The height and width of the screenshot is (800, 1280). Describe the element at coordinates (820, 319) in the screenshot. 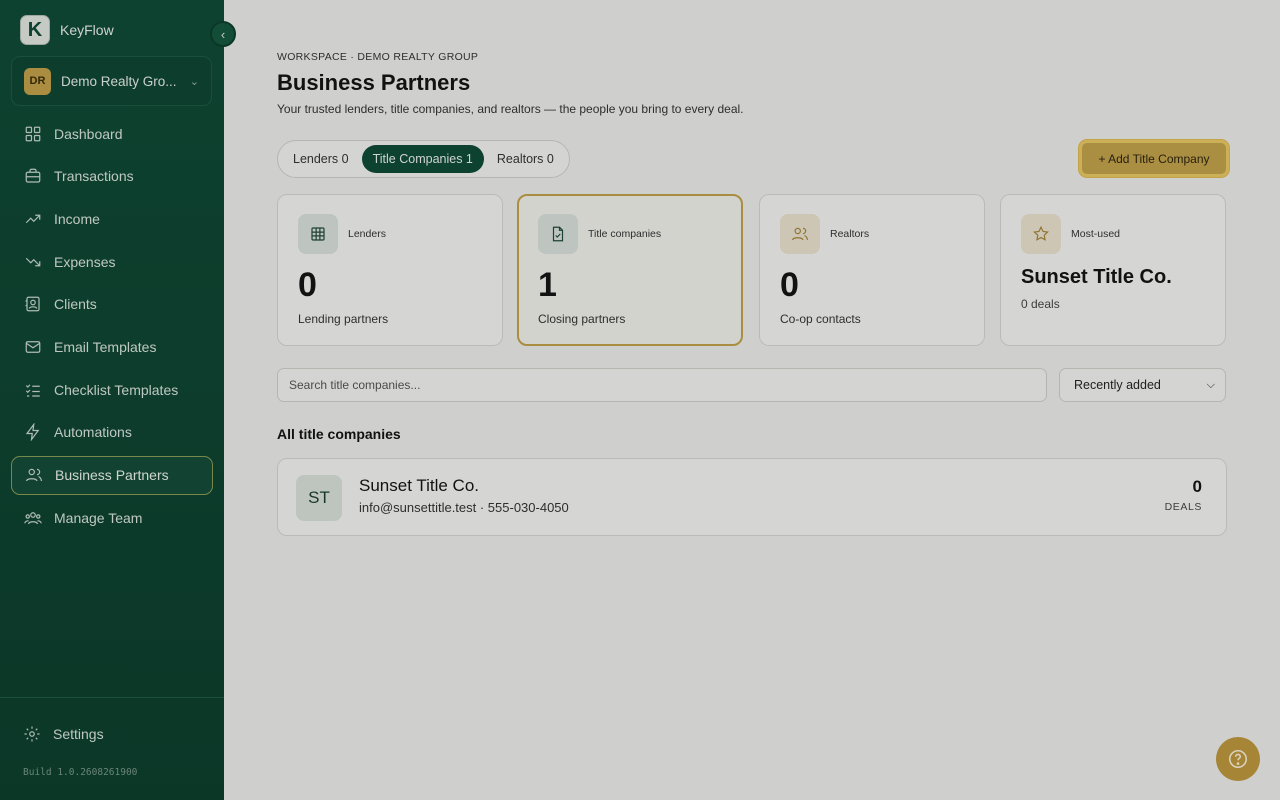

I see `stat-caption: Co-op contacts` at that location.